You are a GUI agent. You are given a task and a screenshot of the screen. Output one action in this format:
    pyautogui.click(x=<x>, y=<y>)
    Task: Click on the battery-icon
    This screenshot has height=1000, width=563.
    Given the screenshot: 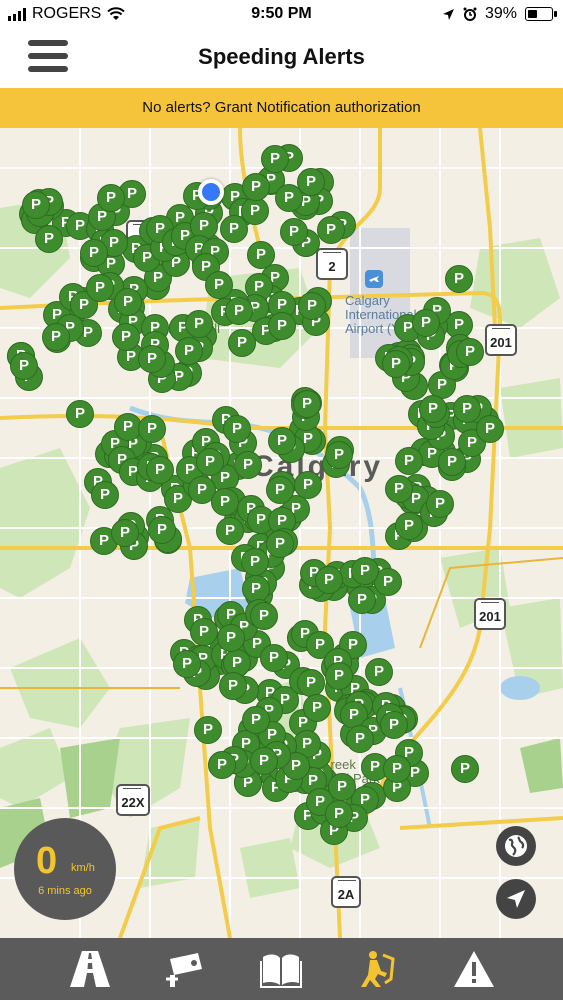 What is the action you would take?
    pyautogui.click(x=541, y=14)
    